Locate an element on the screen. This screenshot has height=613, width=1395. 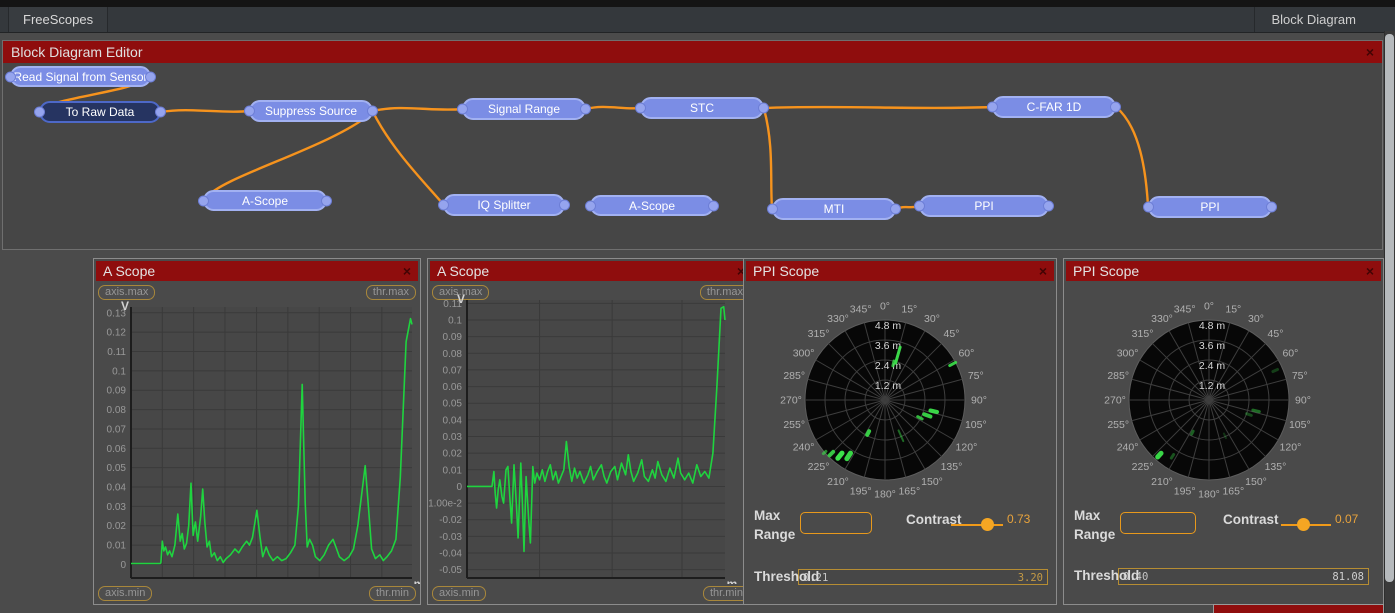
svg-text: 75° is located at coordinates (1300, 376).